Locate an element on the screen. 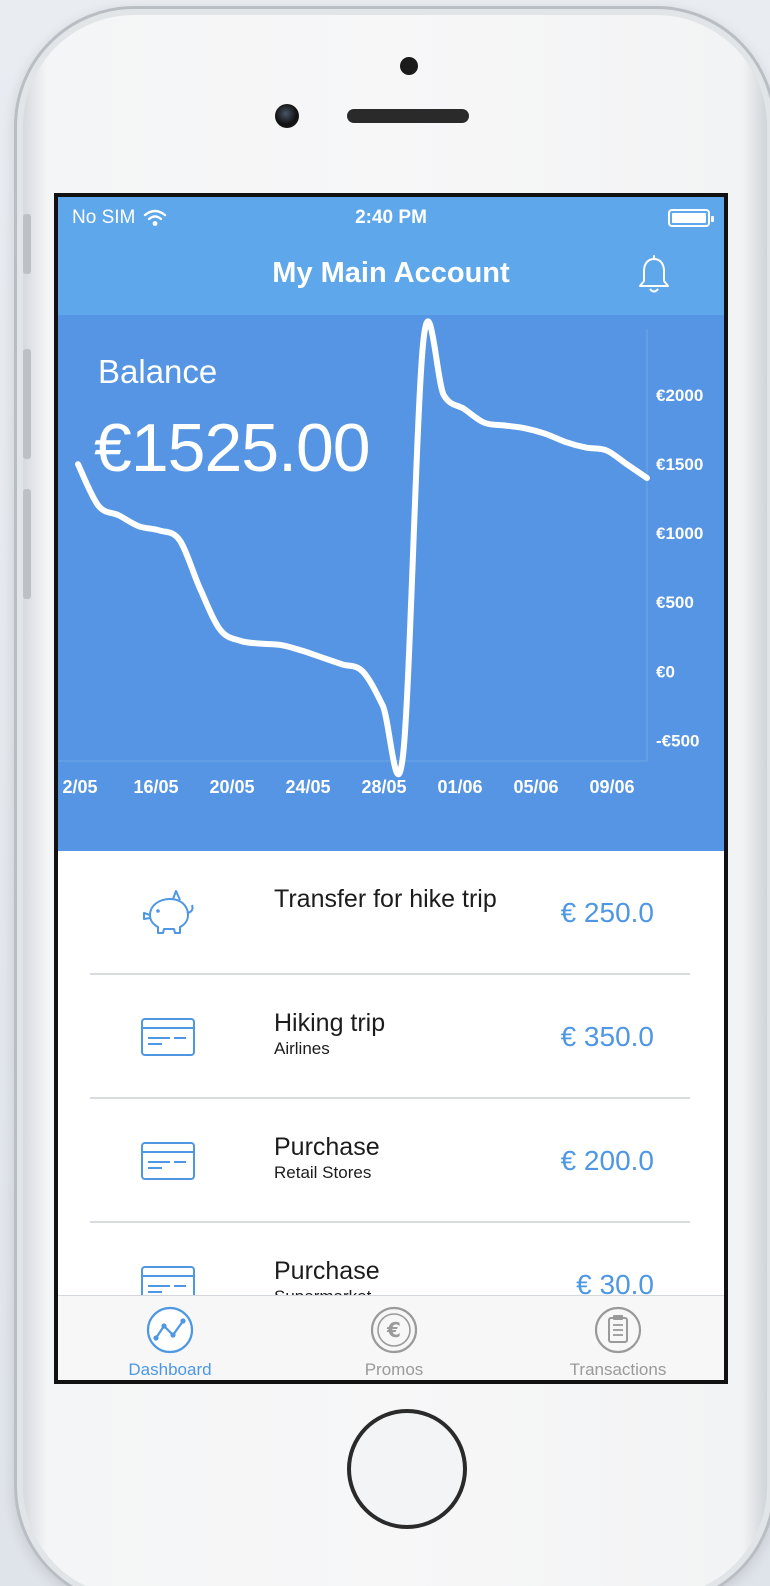 This screenshot has width=770, height=1586. transaction-amount: € 350.0 is located at coordinates (607, 1036).